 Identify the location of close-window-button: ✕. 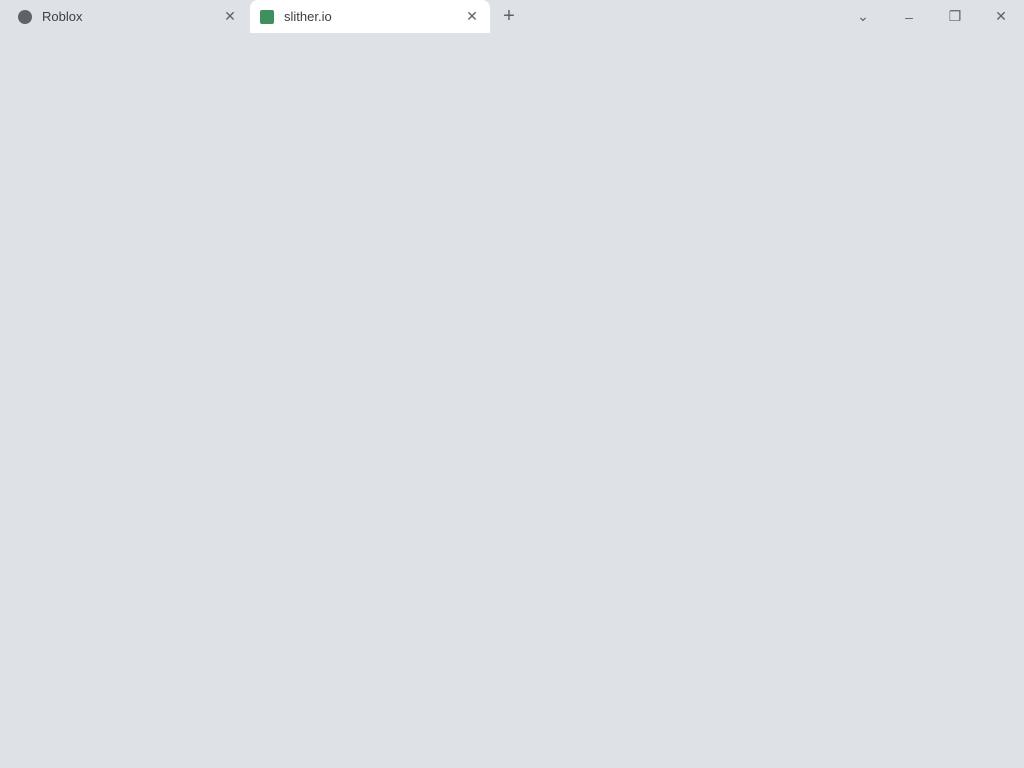
(1001, 16).